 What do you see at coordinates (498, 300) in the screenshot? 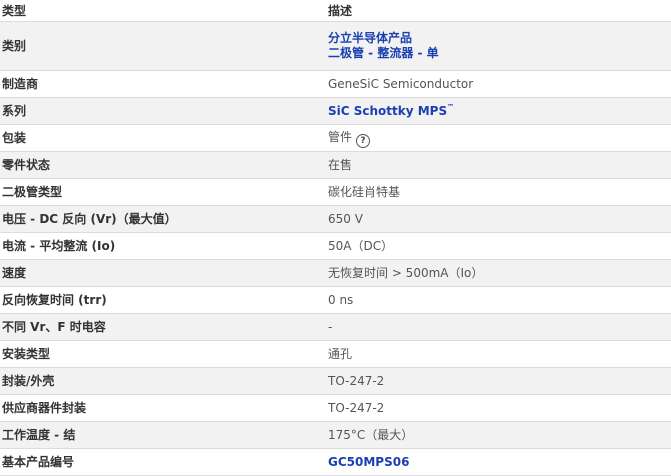
I see `row-value: 0 ns` at bounding box center [498, 300].